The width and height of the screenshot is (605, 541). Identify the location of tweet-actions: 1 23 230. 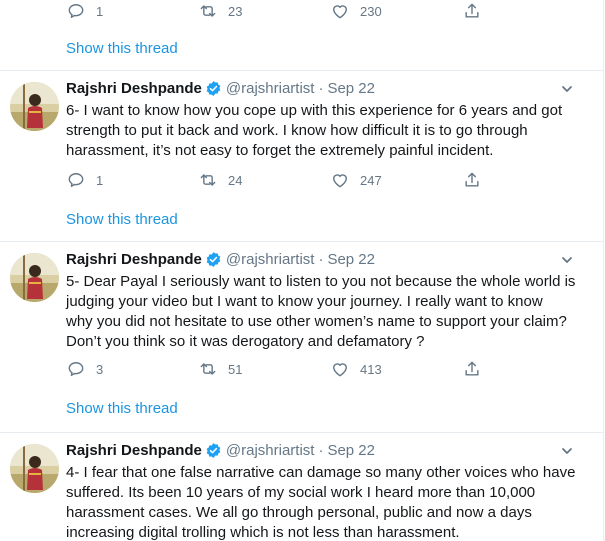
(302, 11).